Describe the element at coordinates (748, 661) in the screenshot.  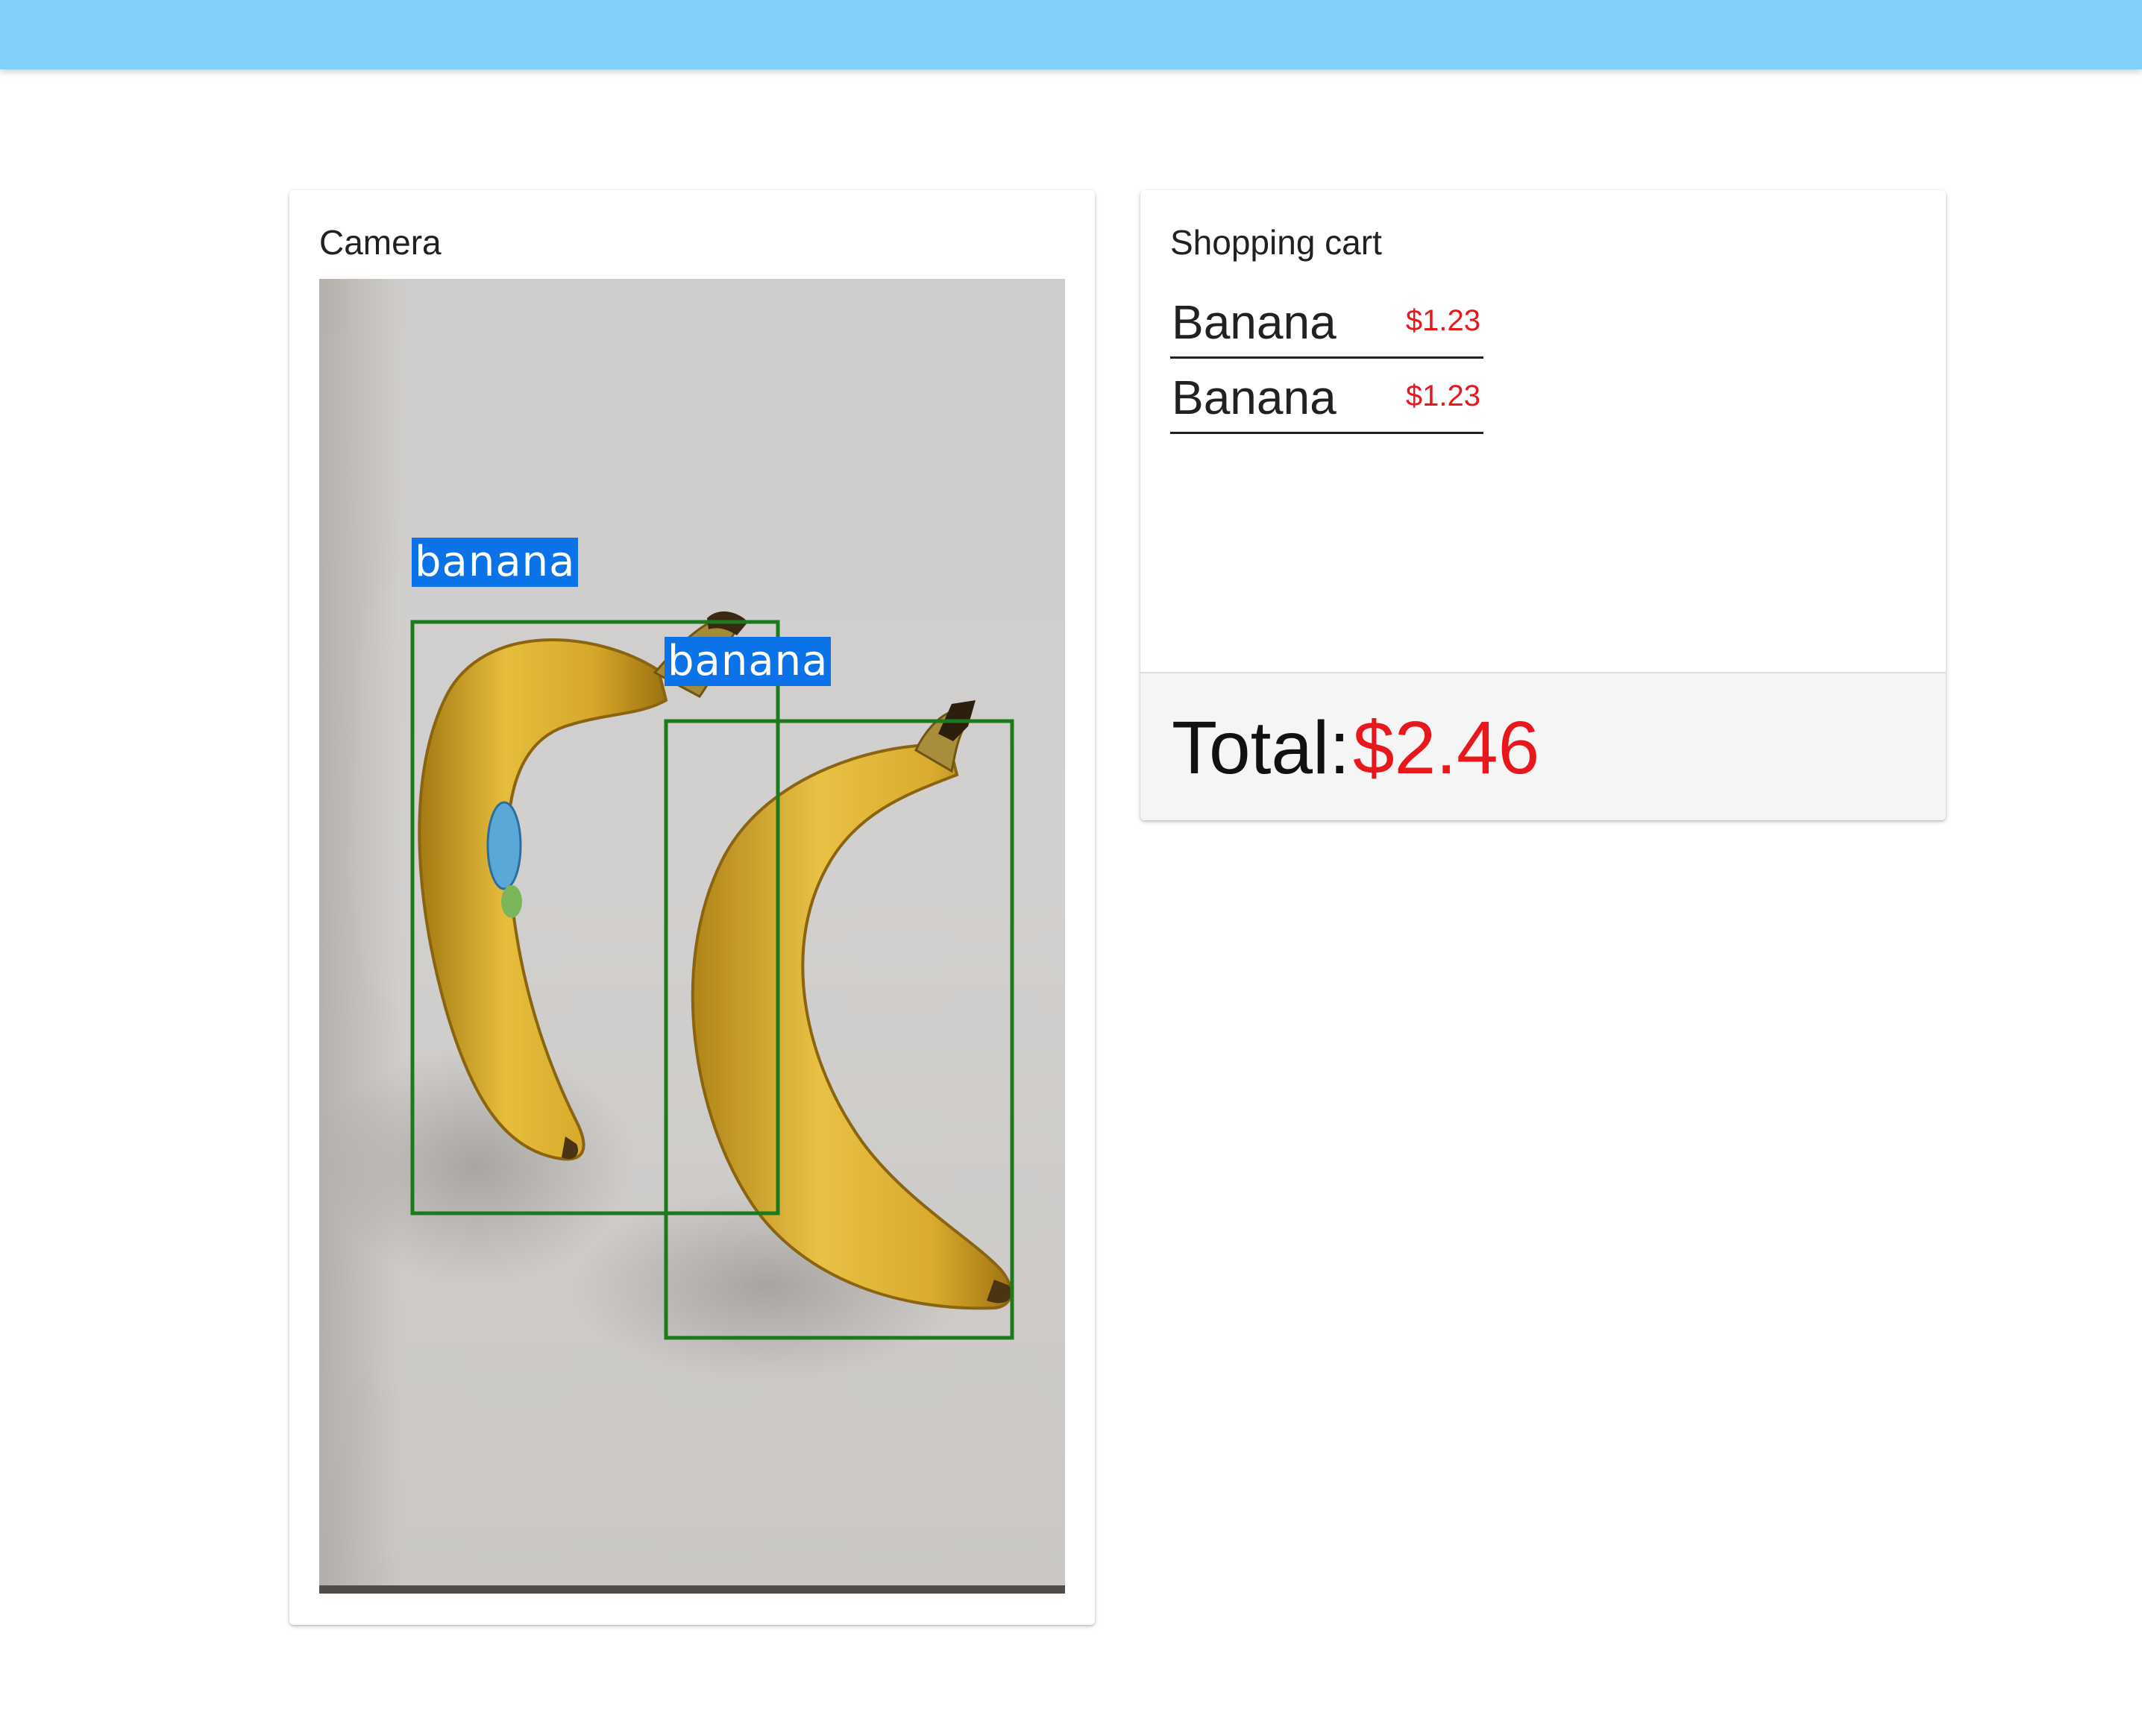
I see `detection-label-2: banana` at that location.